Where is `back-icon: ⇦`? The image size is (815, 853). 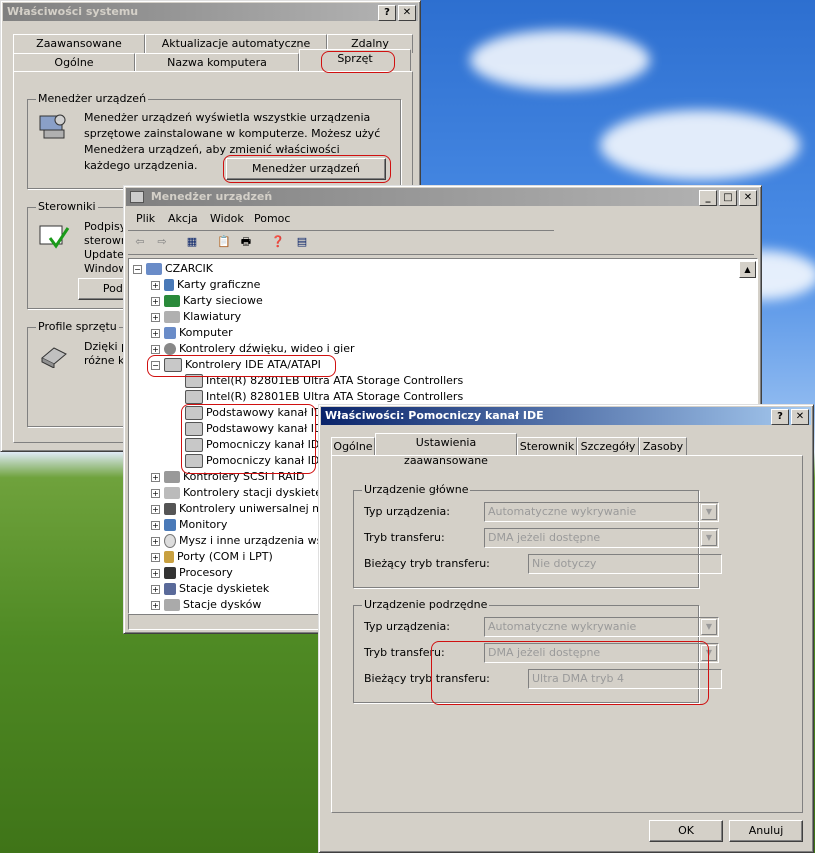
back-icon: ⇦ is located at coordinates (140, 242).